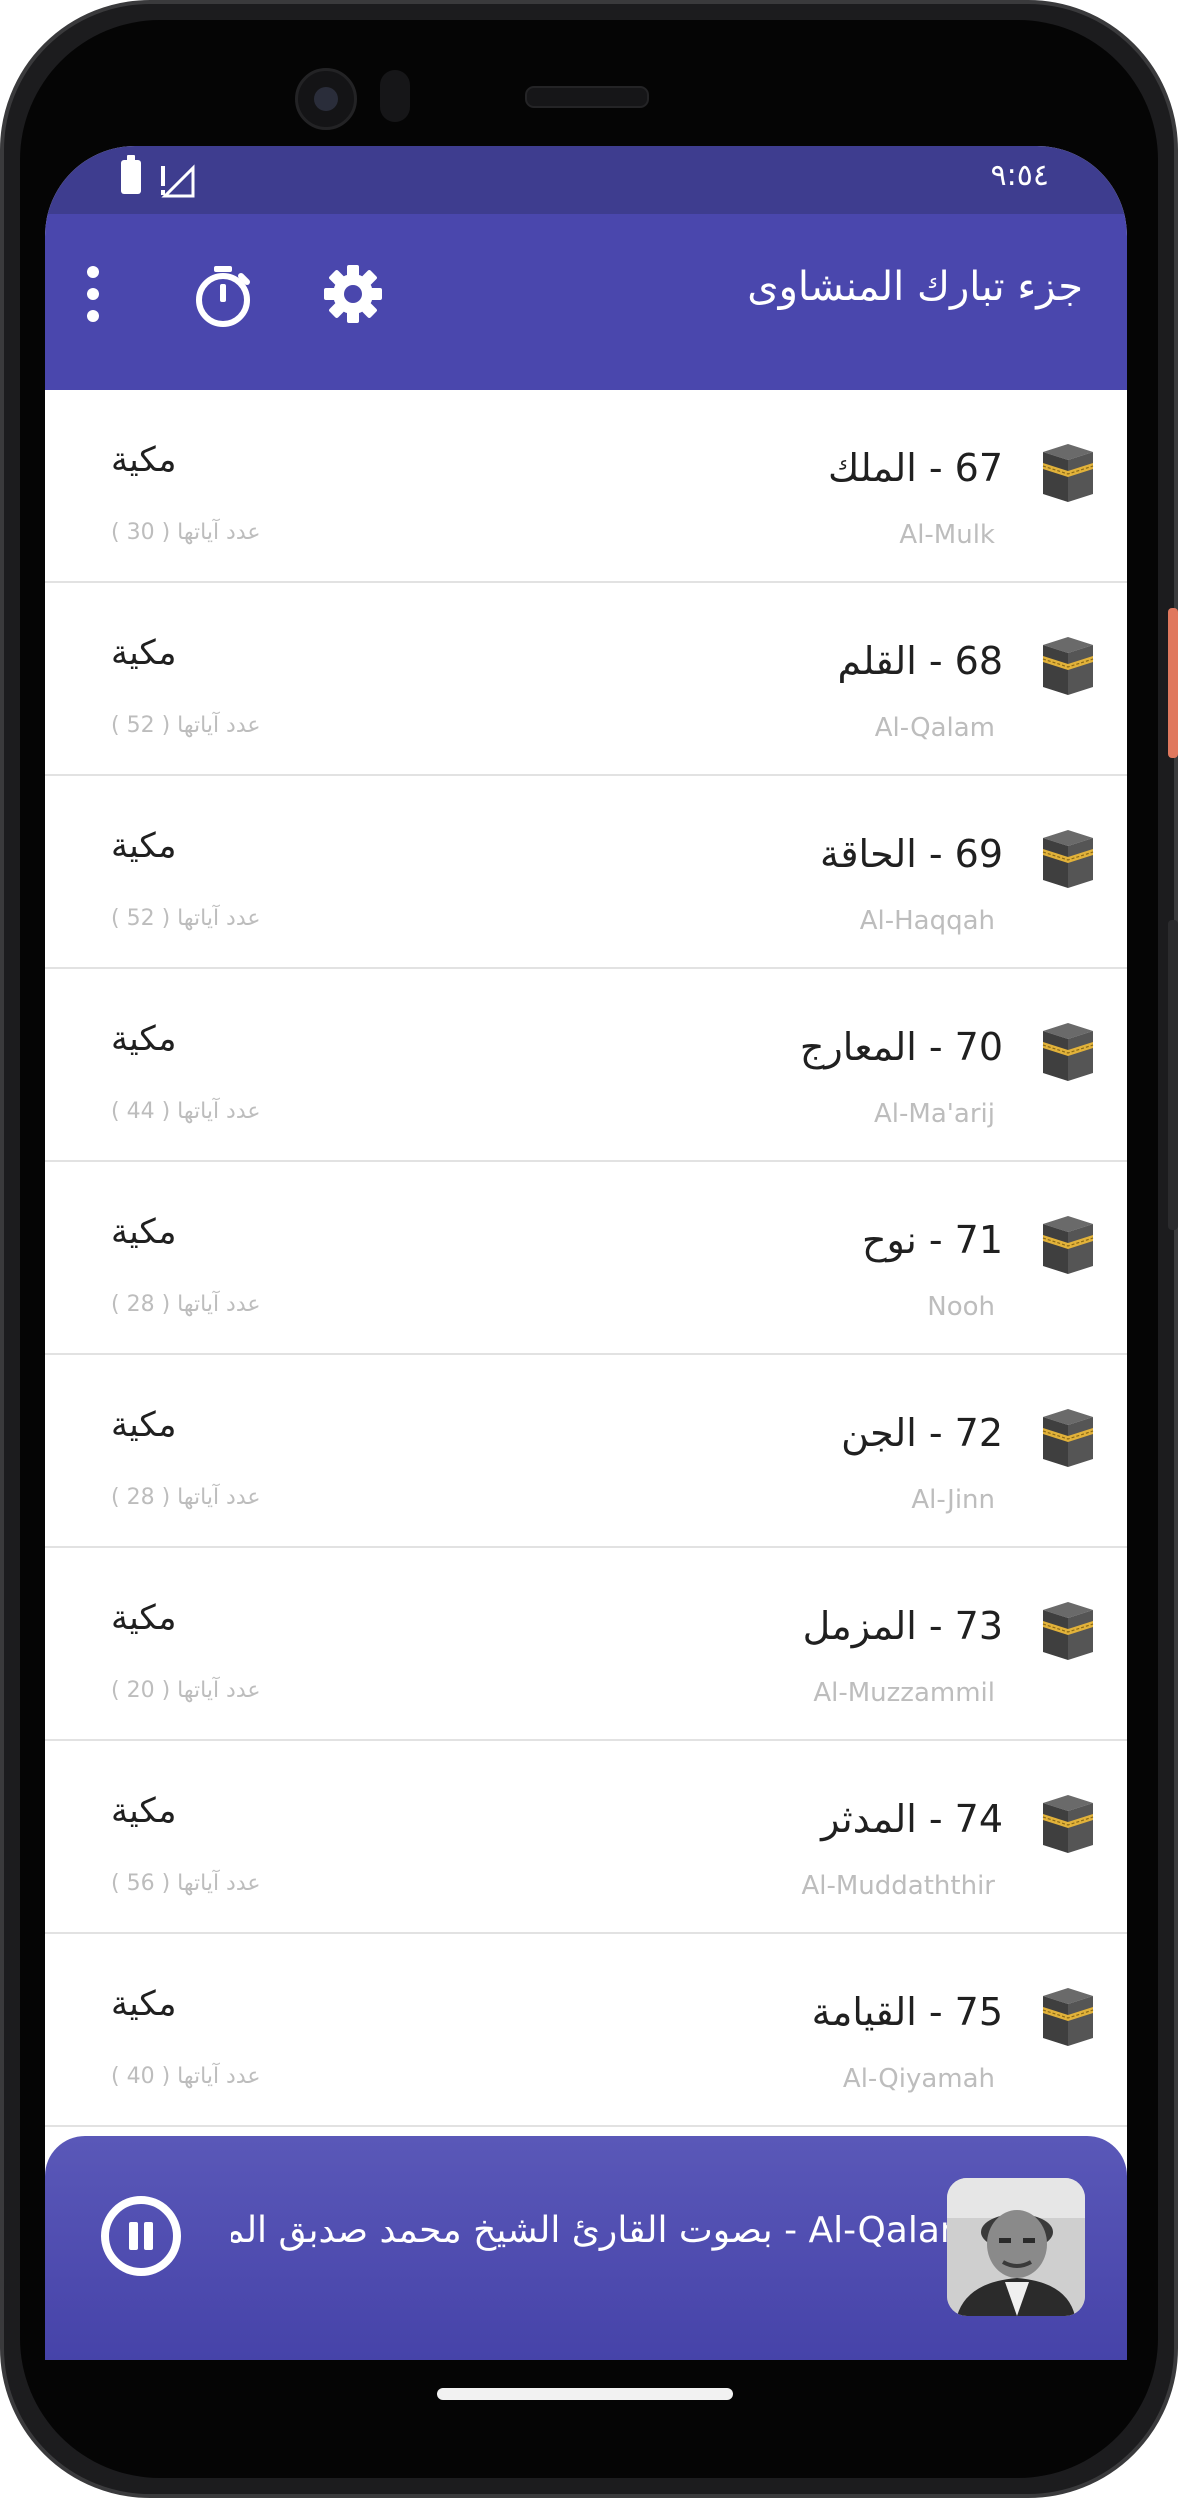  Describe the element at coordinates (586, 302) in the screenshot. I see `app-bar: جزء تبارك المنشاوى` at that location.